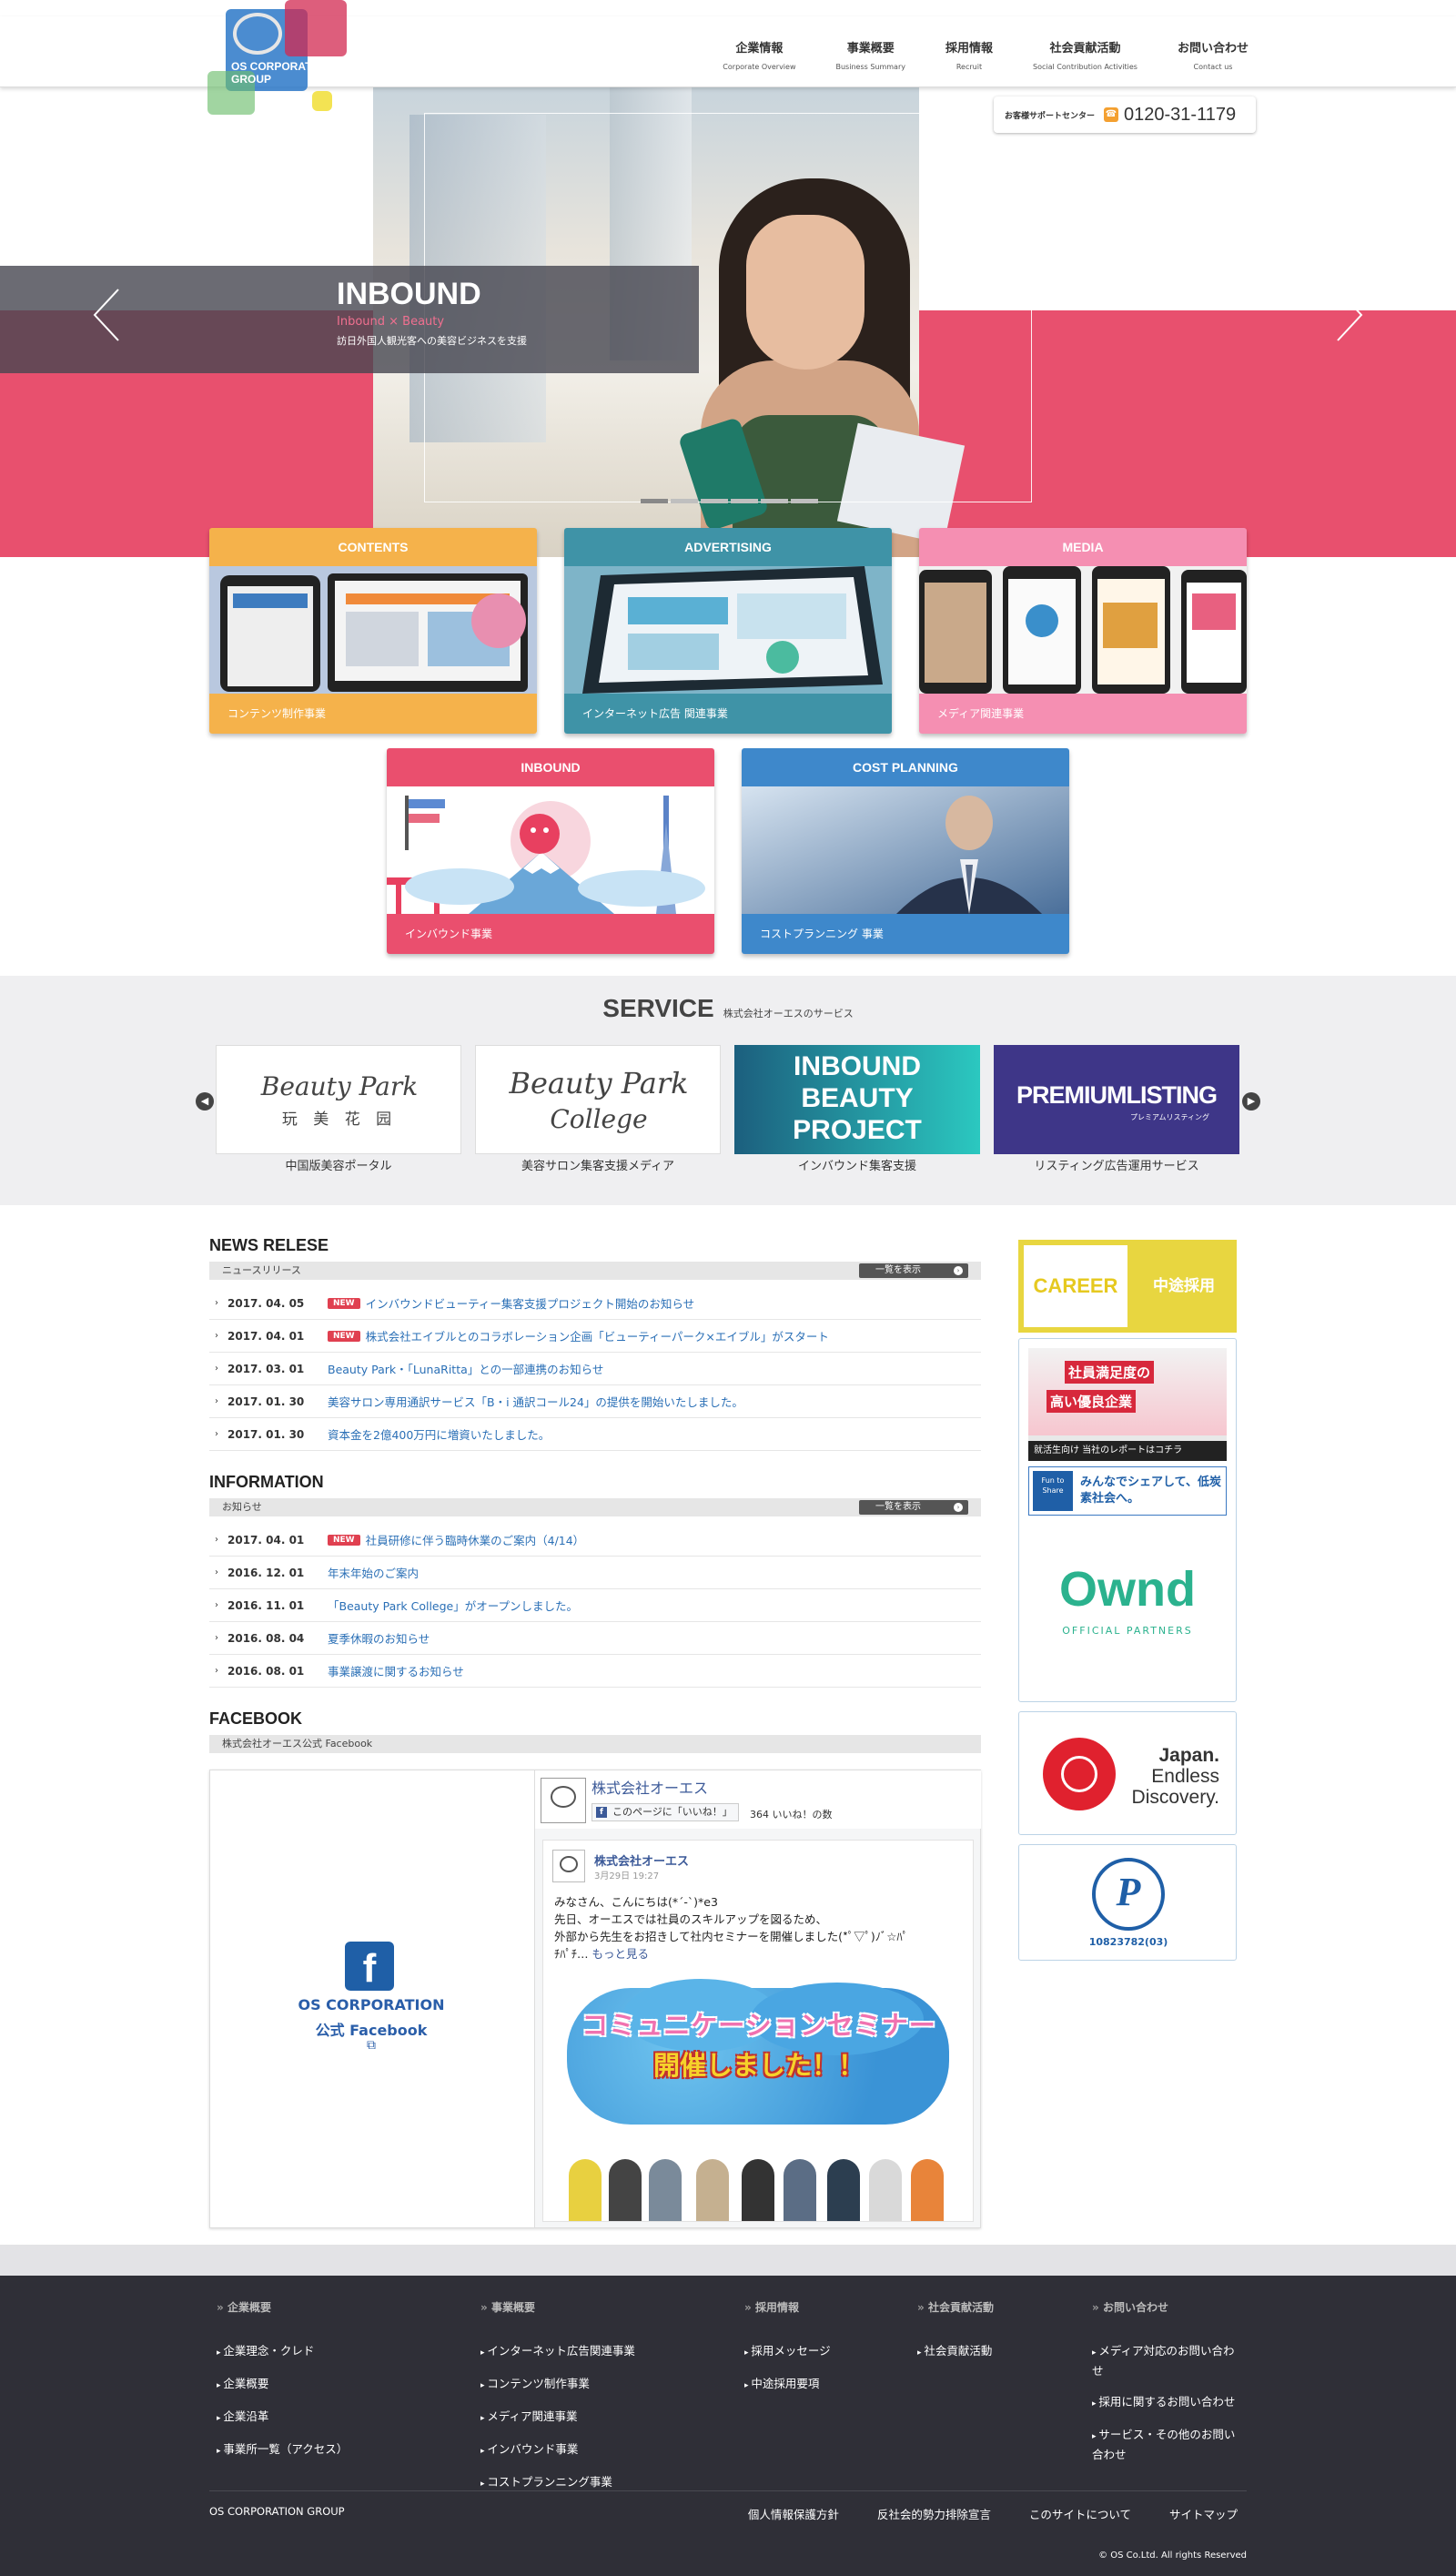 Image resolution: width=1456 pixels, height=2576 pixels. I want to click on post-avatar, so click(568, 1866).